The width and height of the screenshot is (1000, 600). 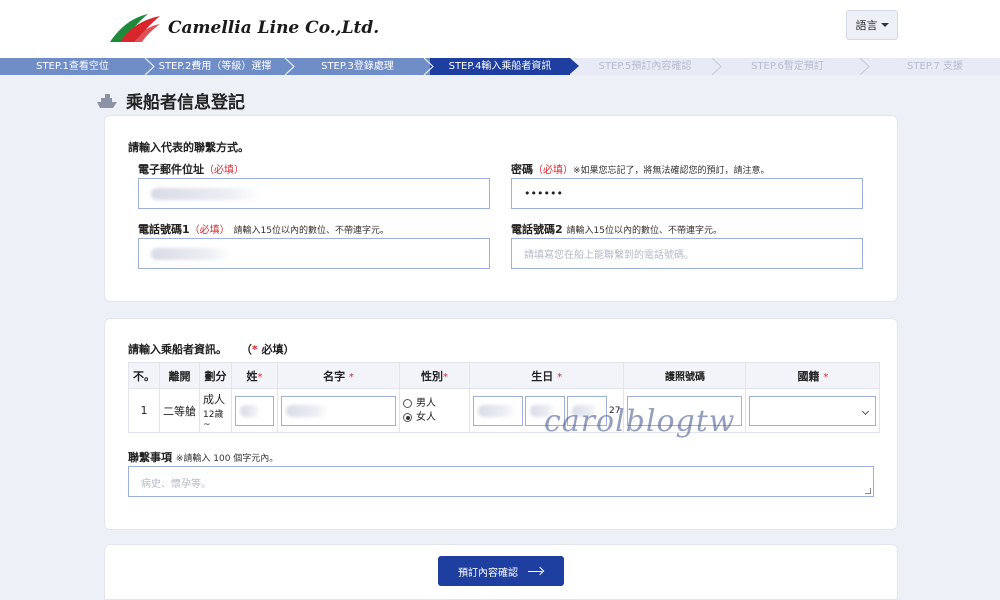 I want to click on row-category: 成人 12歲~, so click(x=215, y=410).